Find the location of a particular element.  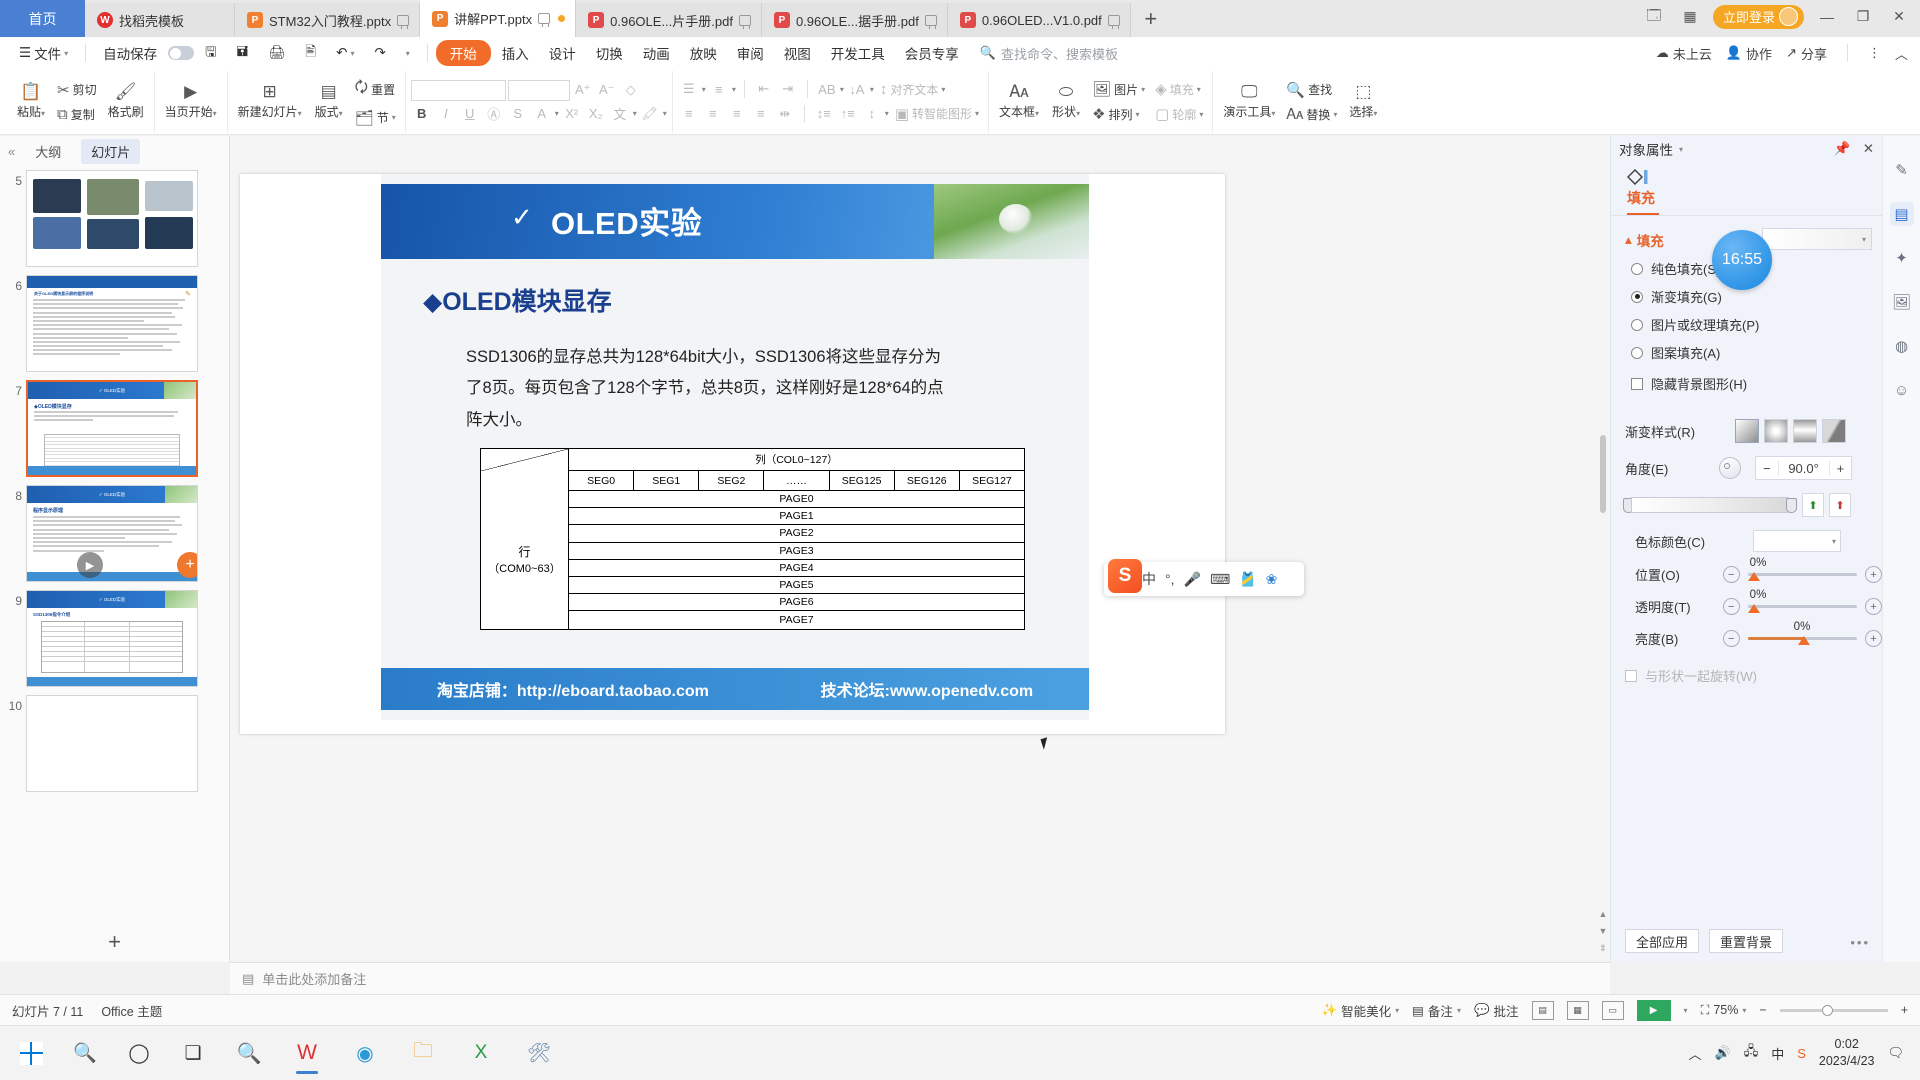

redo-button: ↷ is located at coordinates (379, 53).